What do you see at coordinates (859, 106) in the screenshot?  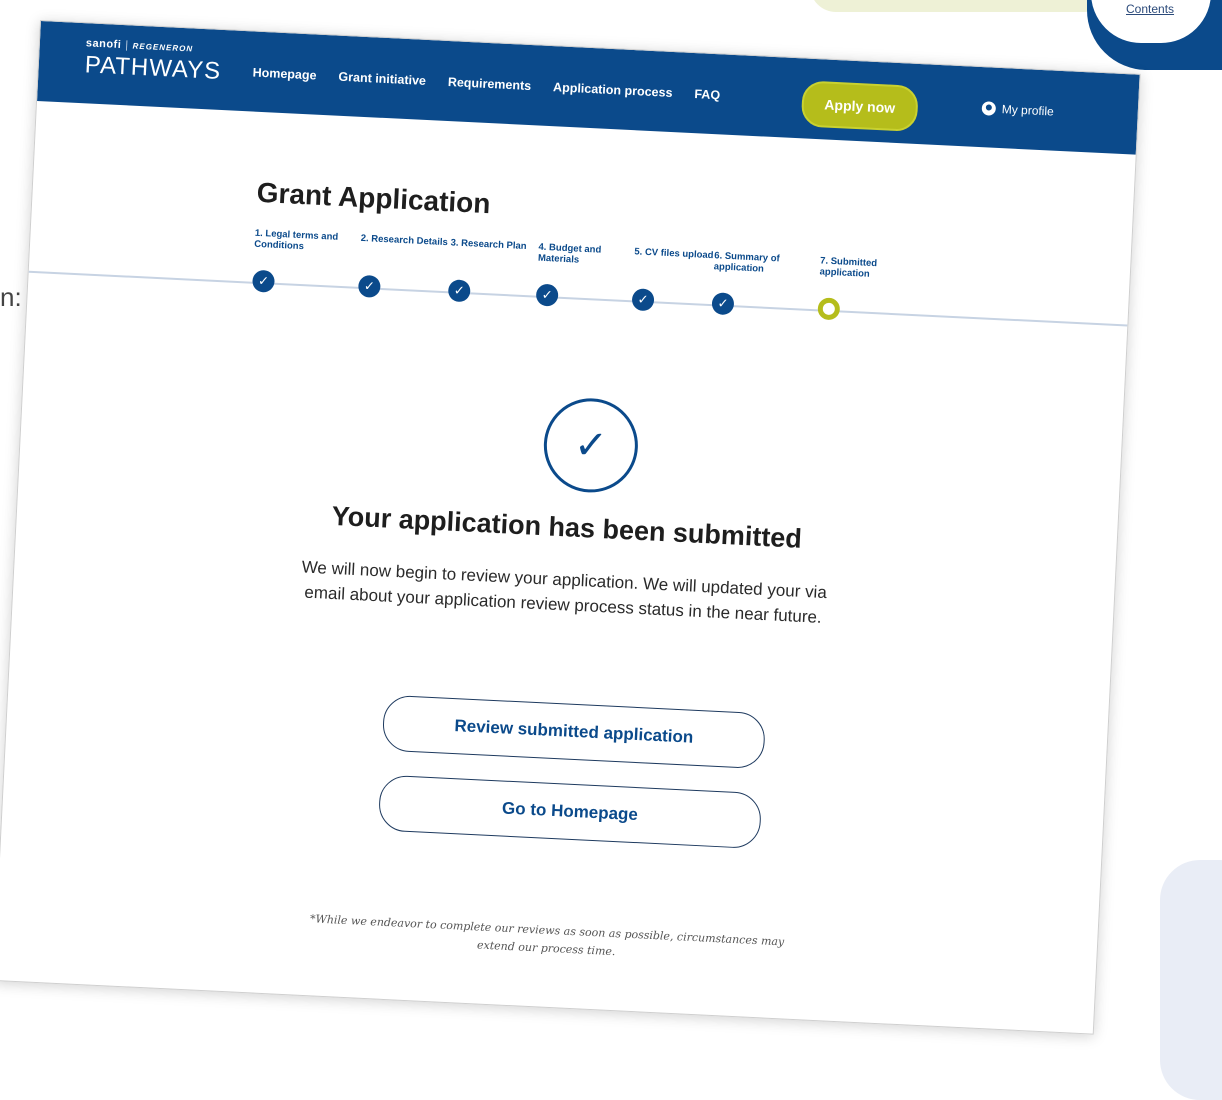 I see `apply-now-button: Apply now` at bounding box center [859, 106].